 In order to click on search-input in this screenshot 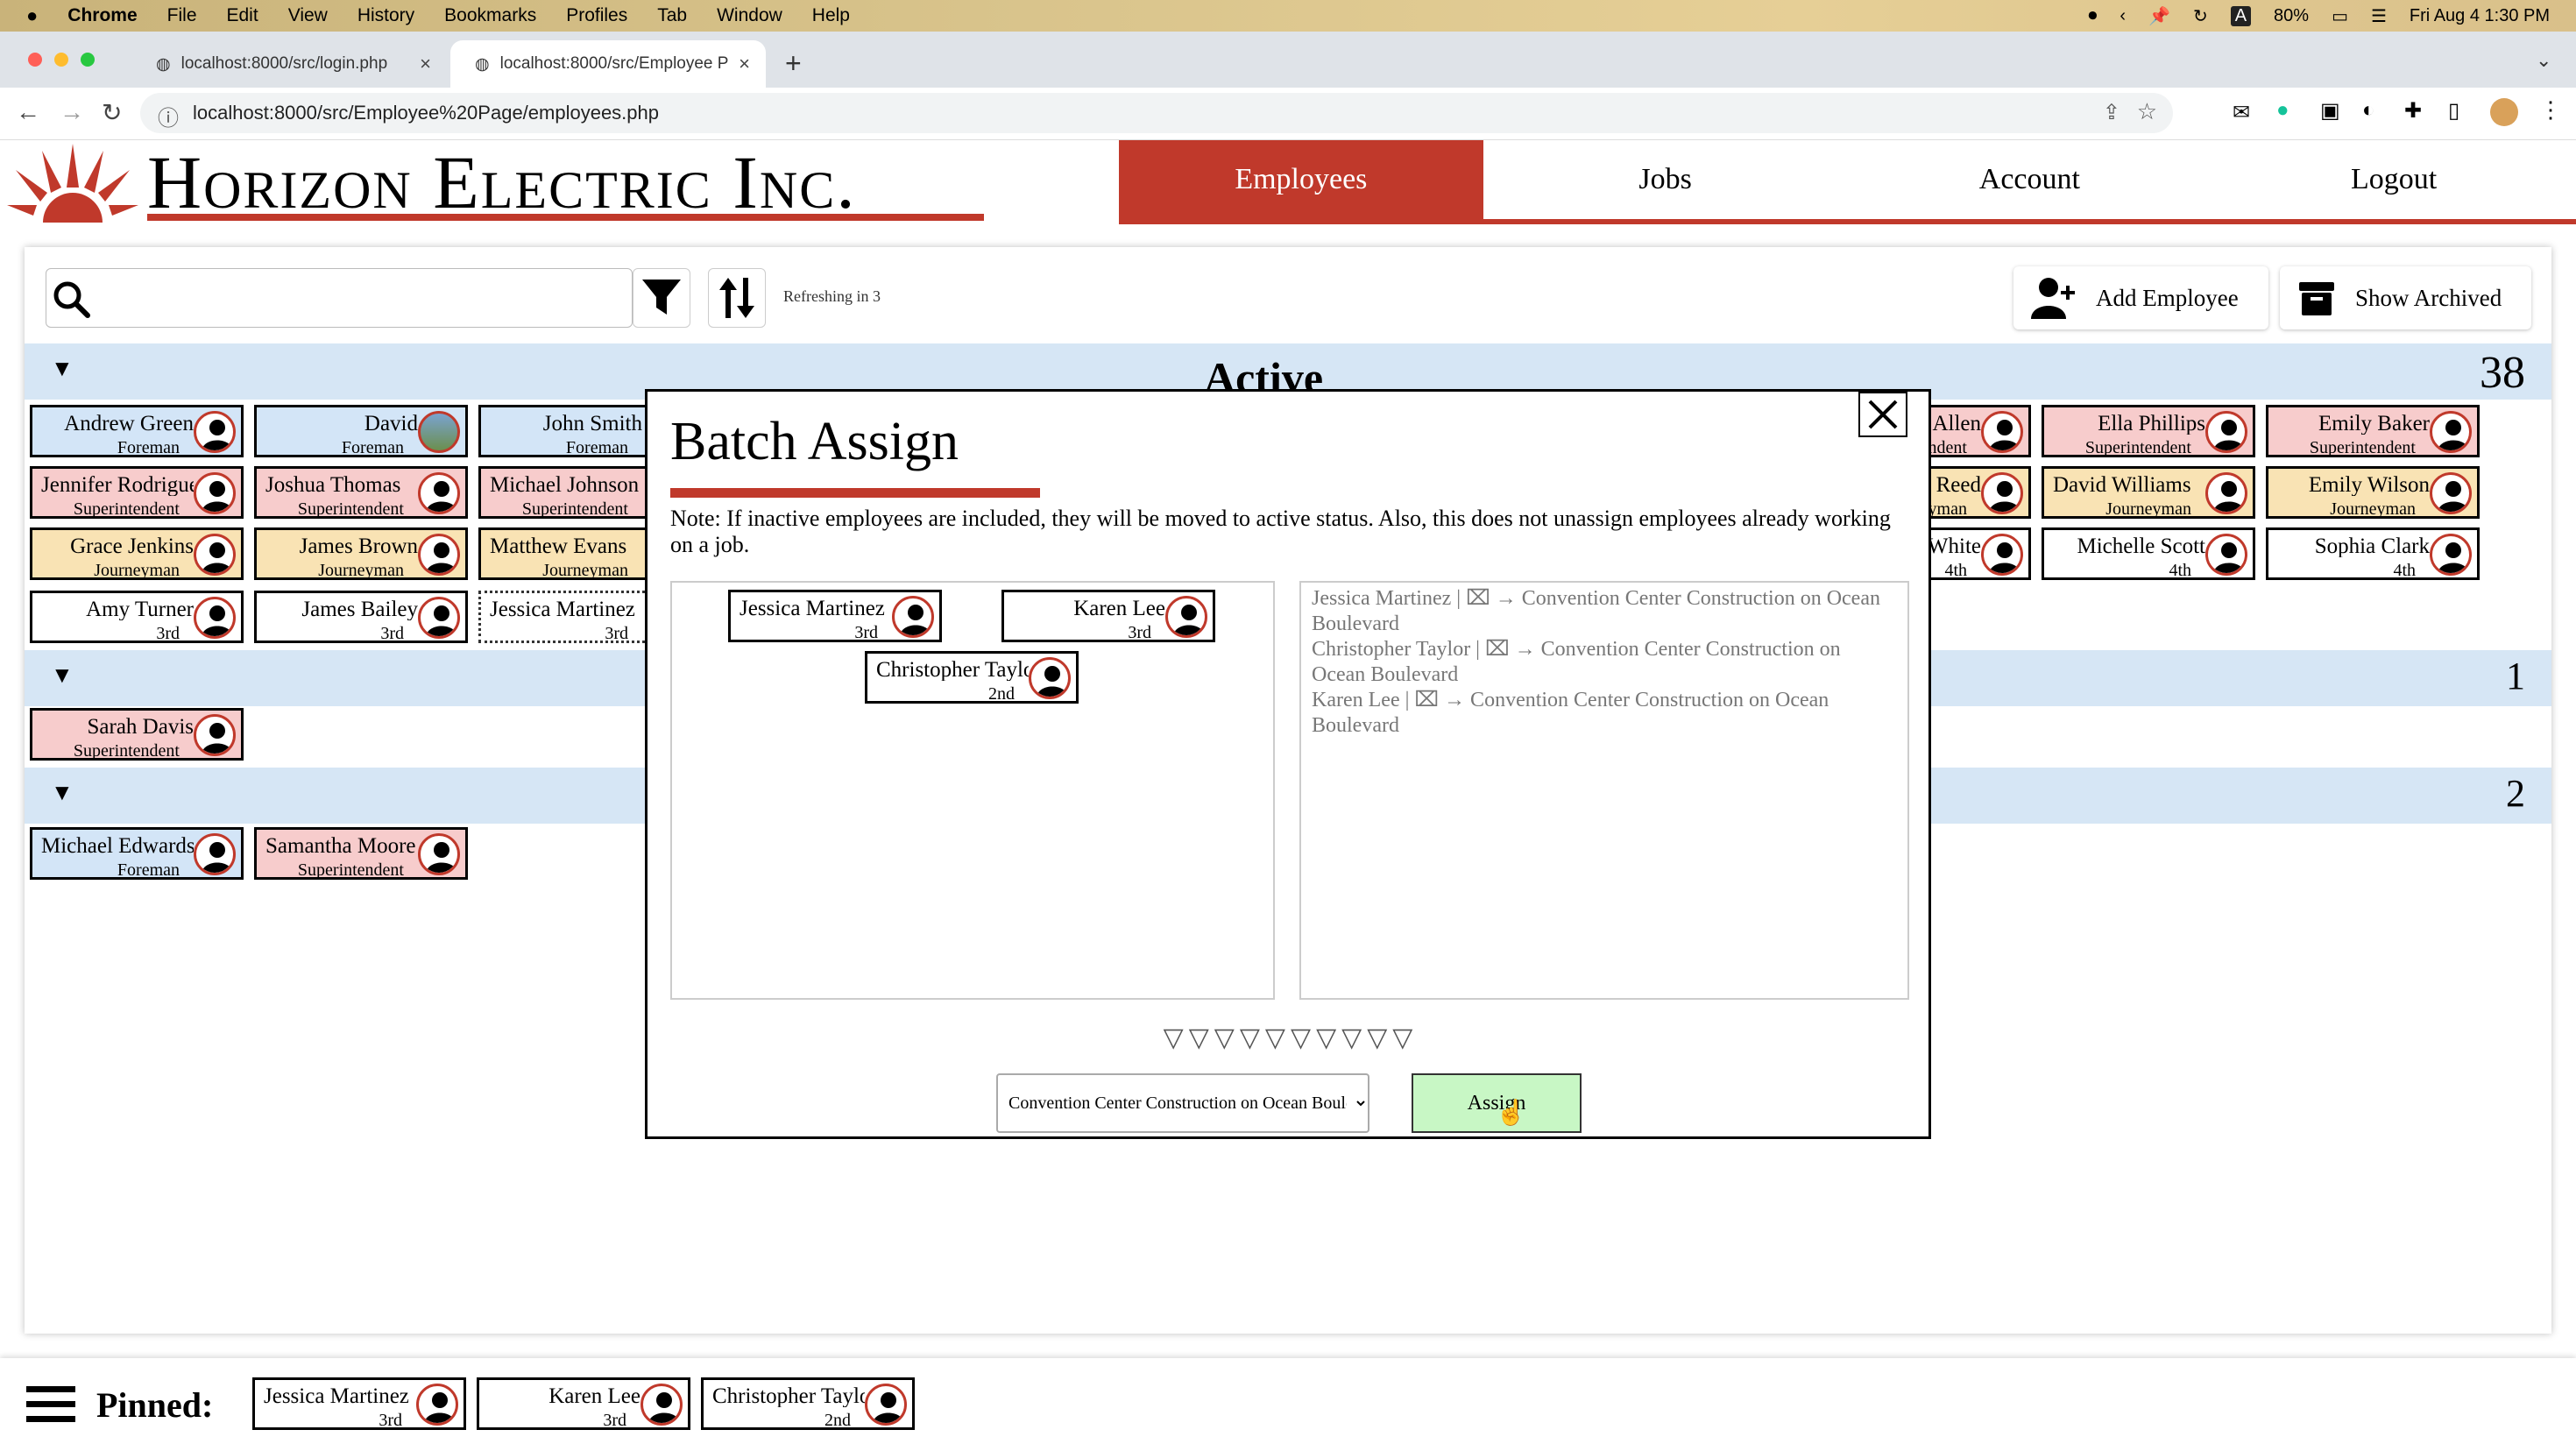, I will do `click(339, 298)`.